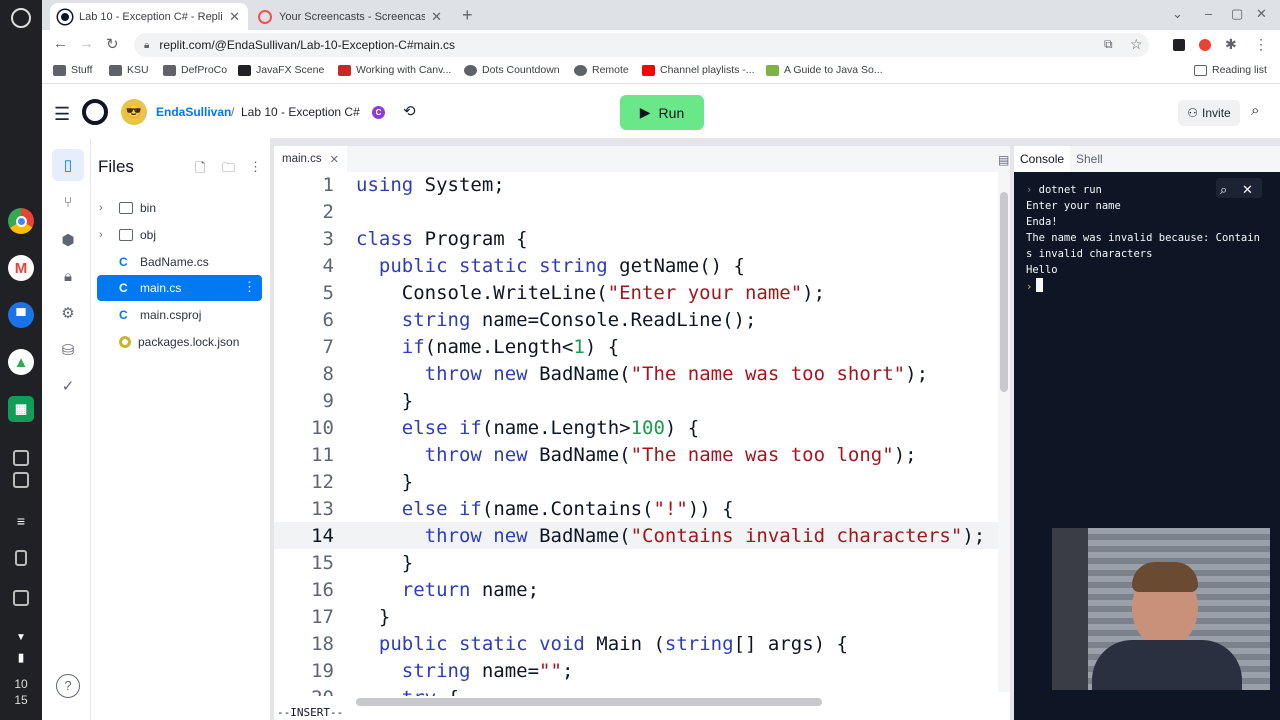  What do you see at coordinates (1230, 70) in the screenshot?
I see `reading-list: Reading list` at bounding box center [1230, 70].